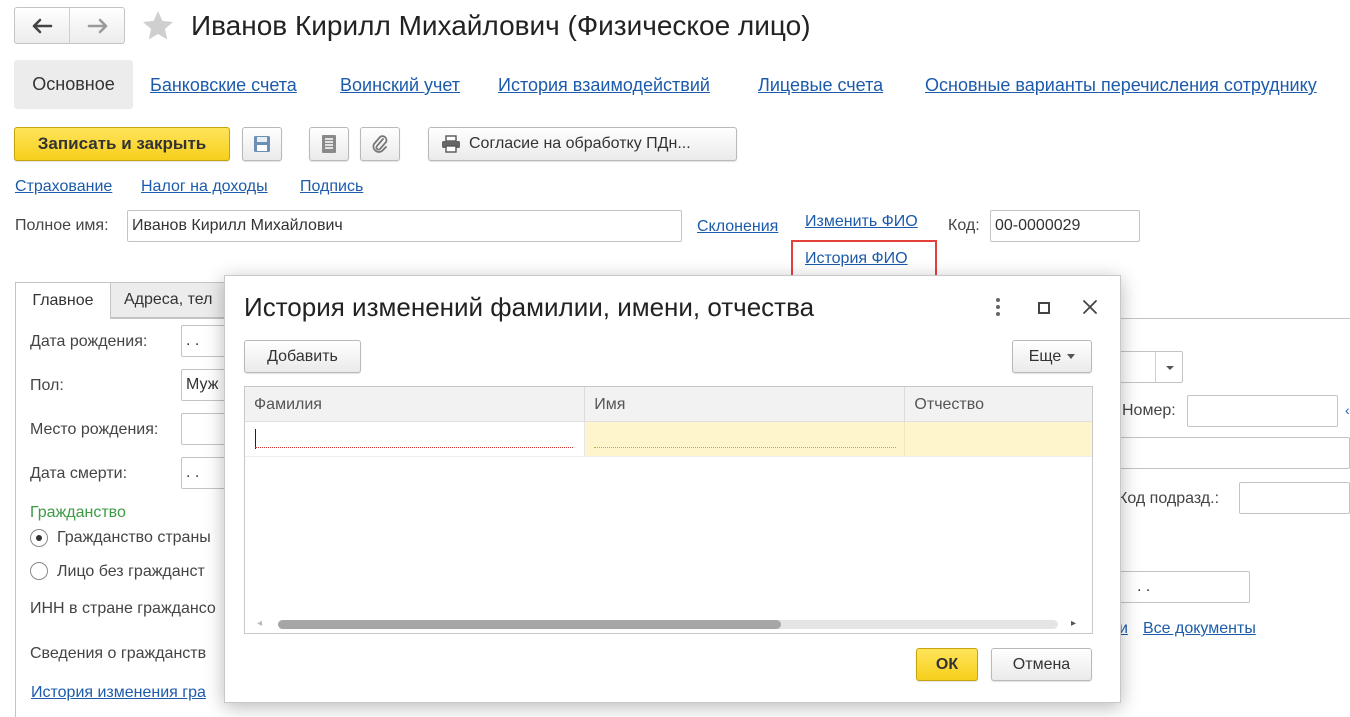 The width and height of the screenshot is (1350, 717). I want to click on tab-main-label: Основное, so click(73, 84).